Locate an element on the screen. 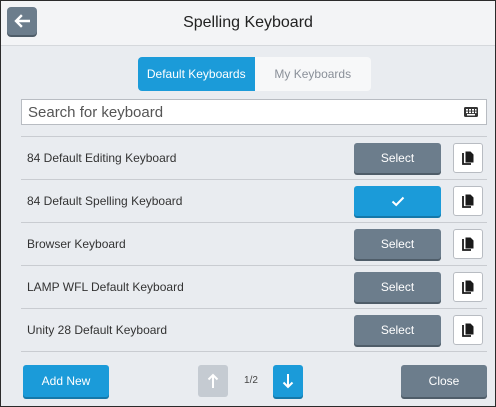 The height and width of the screenshot is (407, 496). keyboard-name: Browser Keyboard is located at coordinates (76, 244).